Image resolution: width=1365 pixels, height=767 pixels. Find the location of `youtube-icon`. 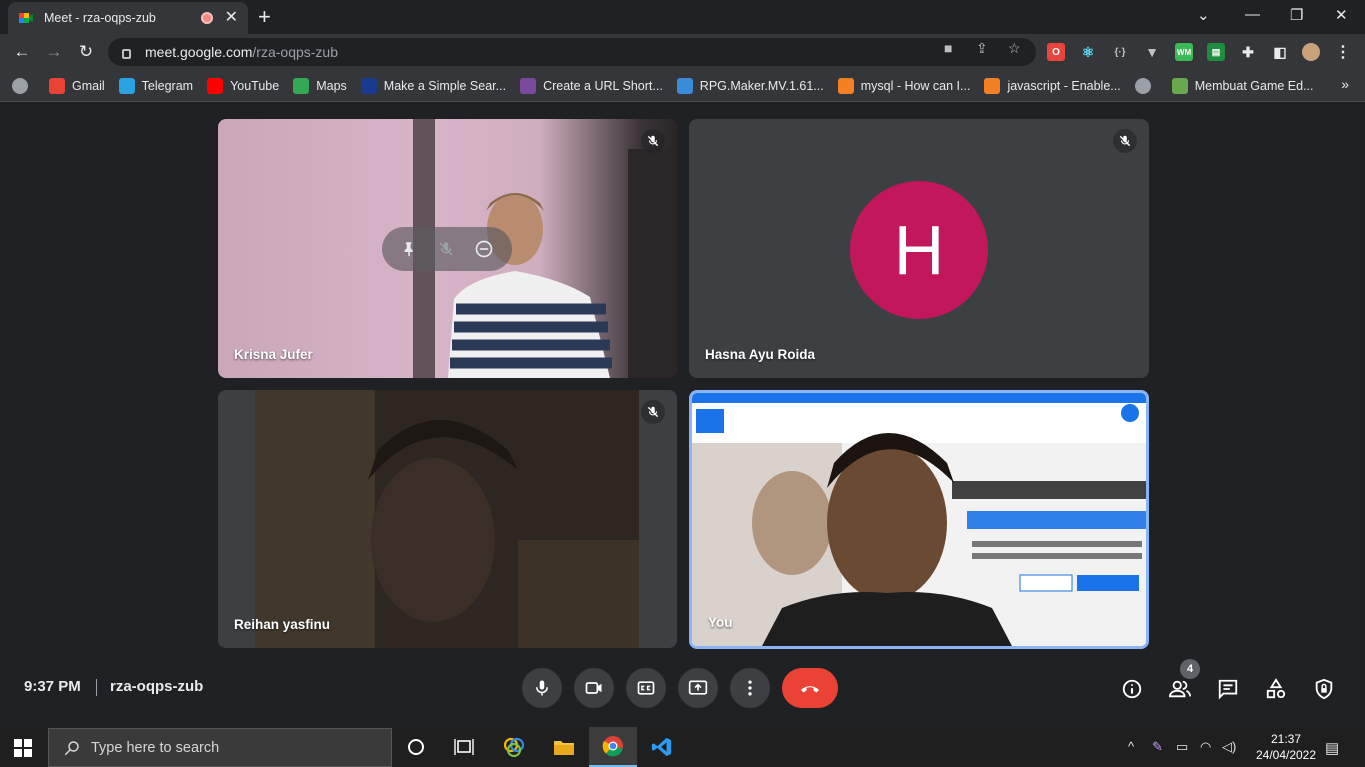

youtube-icon is located at coordinates (215, 85).